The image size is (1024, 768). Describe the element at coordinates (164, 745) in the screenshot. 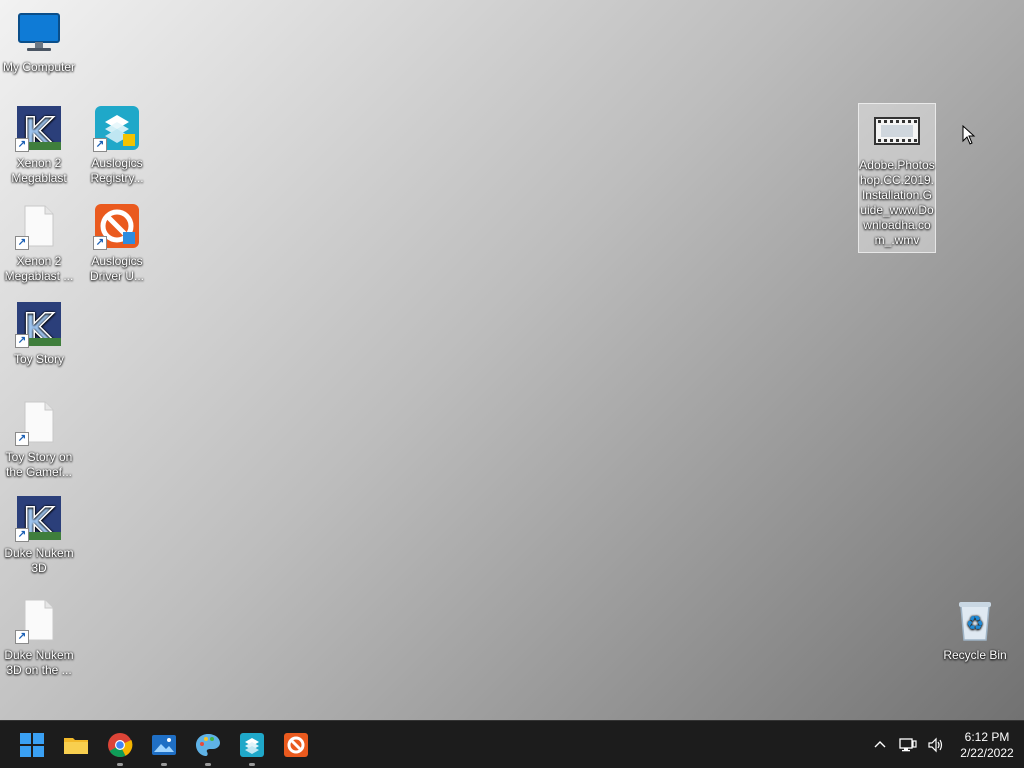

I see `photos-icon` at that location.